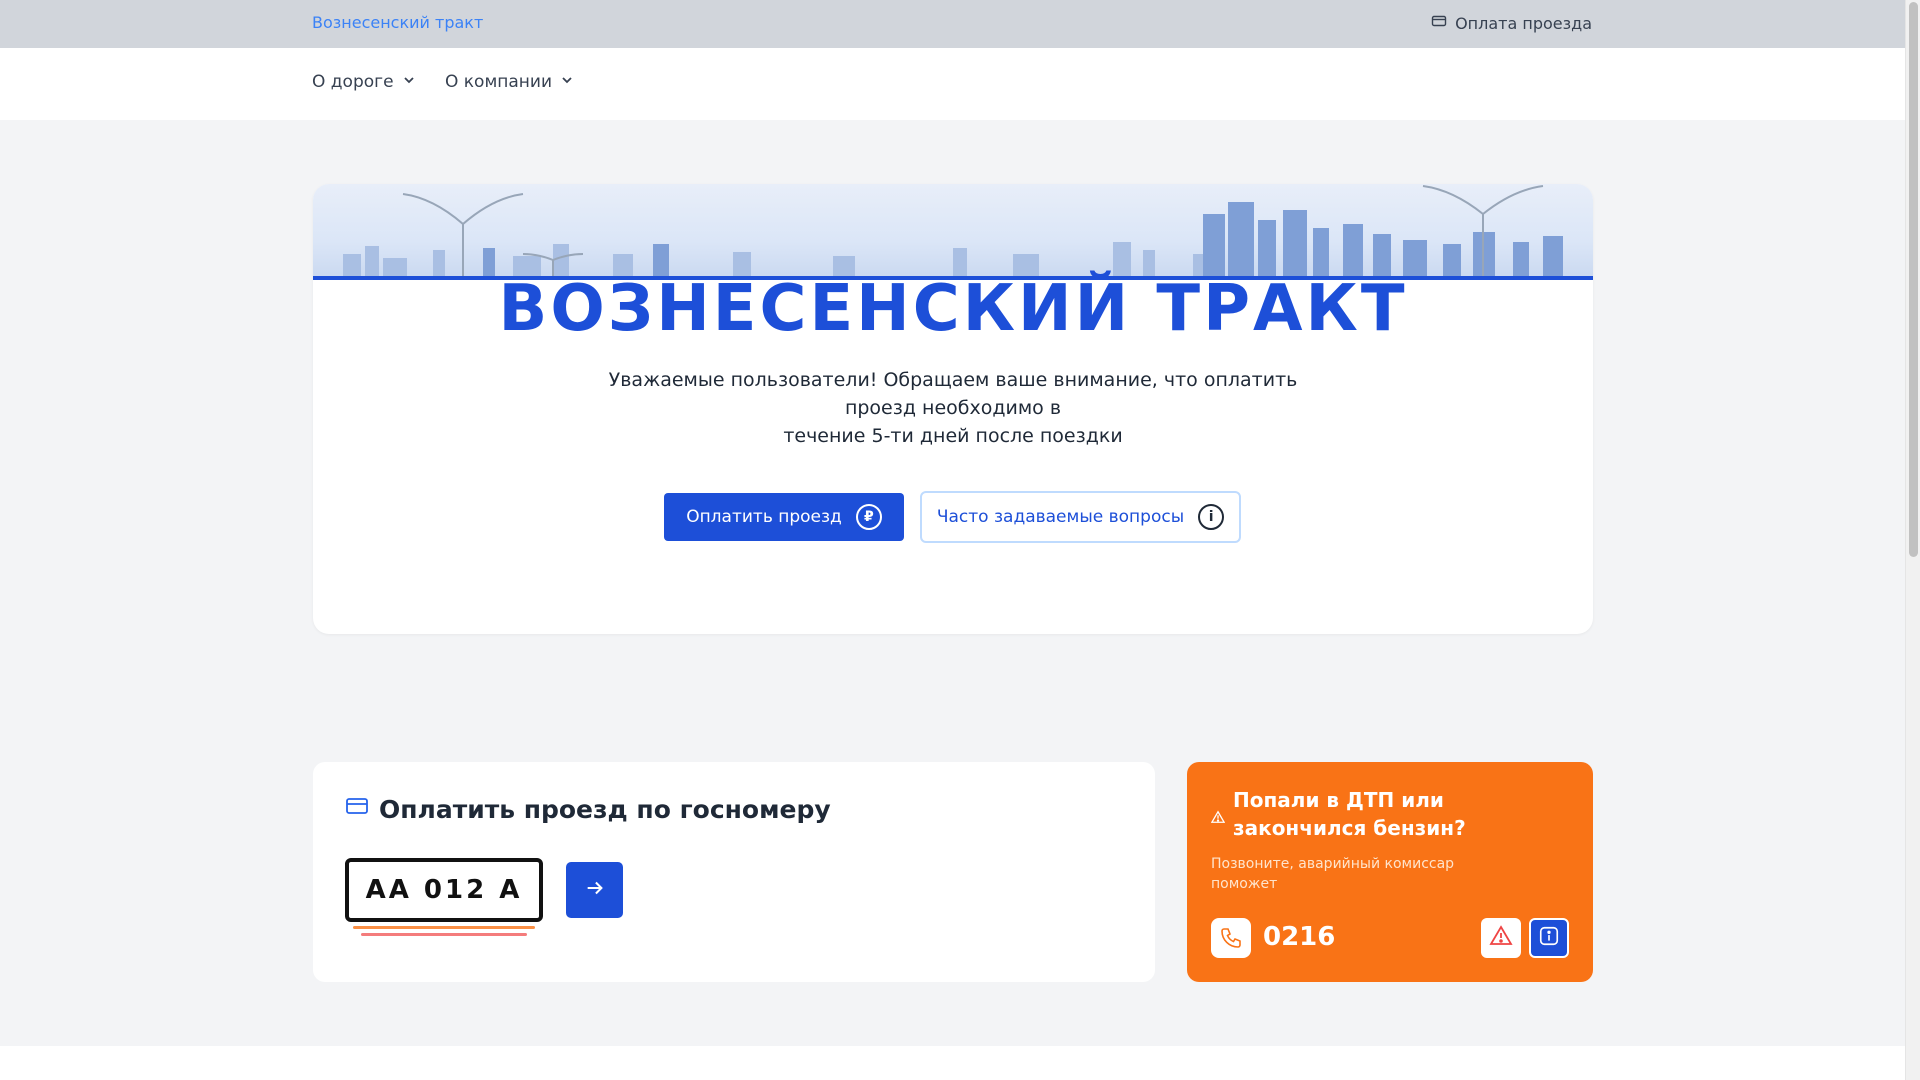 Image resolution: width=1920 pixels, height=1080 pixels. I want to click on accident-card-title: Попали в ДТП или закончился бензин?, so click(1390, 814).